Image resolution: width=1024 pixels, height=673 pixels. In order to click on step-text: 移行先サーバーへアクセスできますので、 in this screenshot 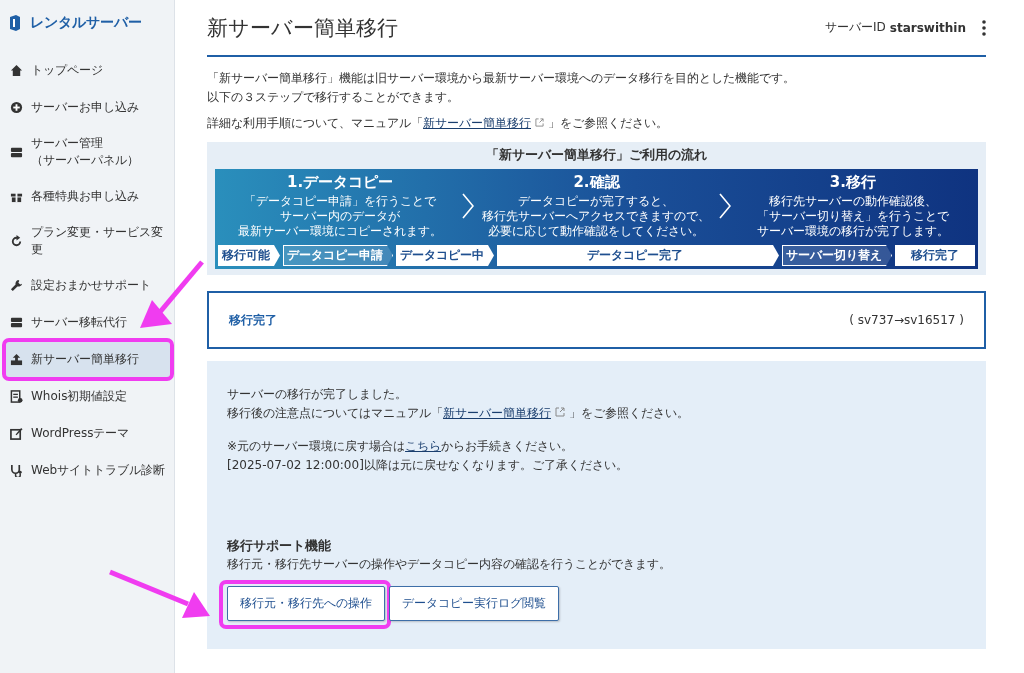, I will do `click(596, 216)`.